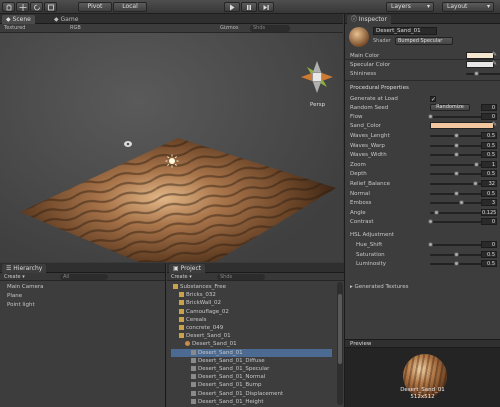  I want to click on random-seed-value: 0, so click(489, 107).